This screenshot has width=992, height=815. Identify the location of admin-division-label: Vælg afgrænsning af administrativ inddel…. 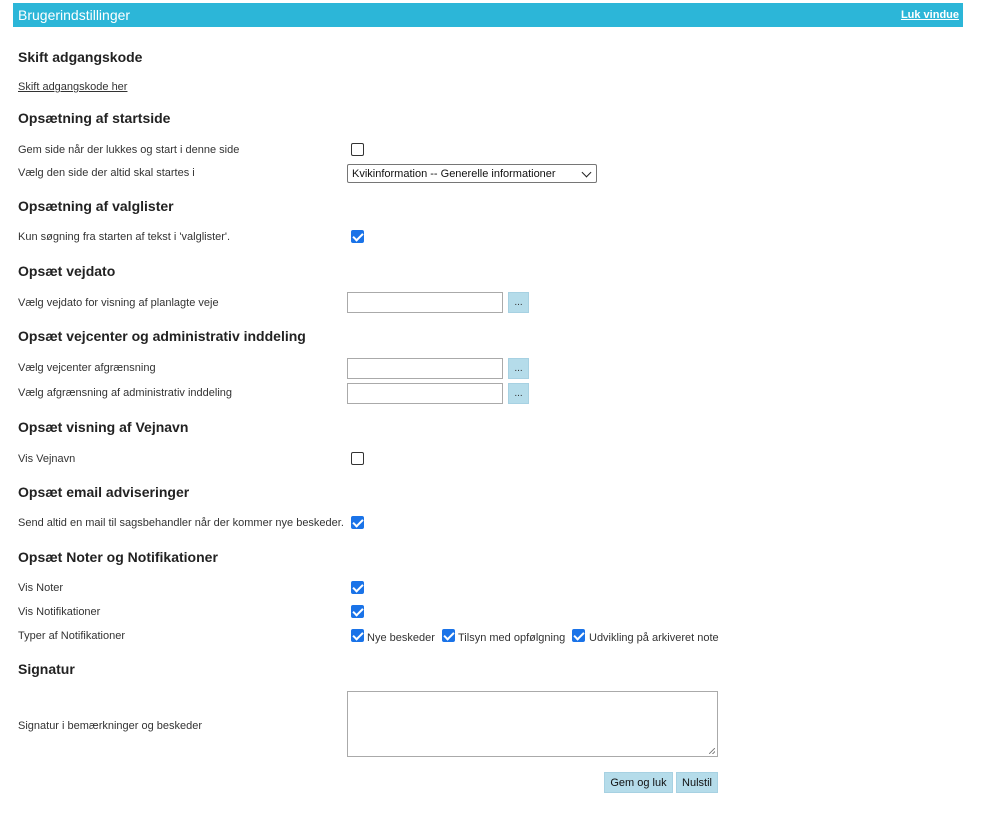
(125, 393).